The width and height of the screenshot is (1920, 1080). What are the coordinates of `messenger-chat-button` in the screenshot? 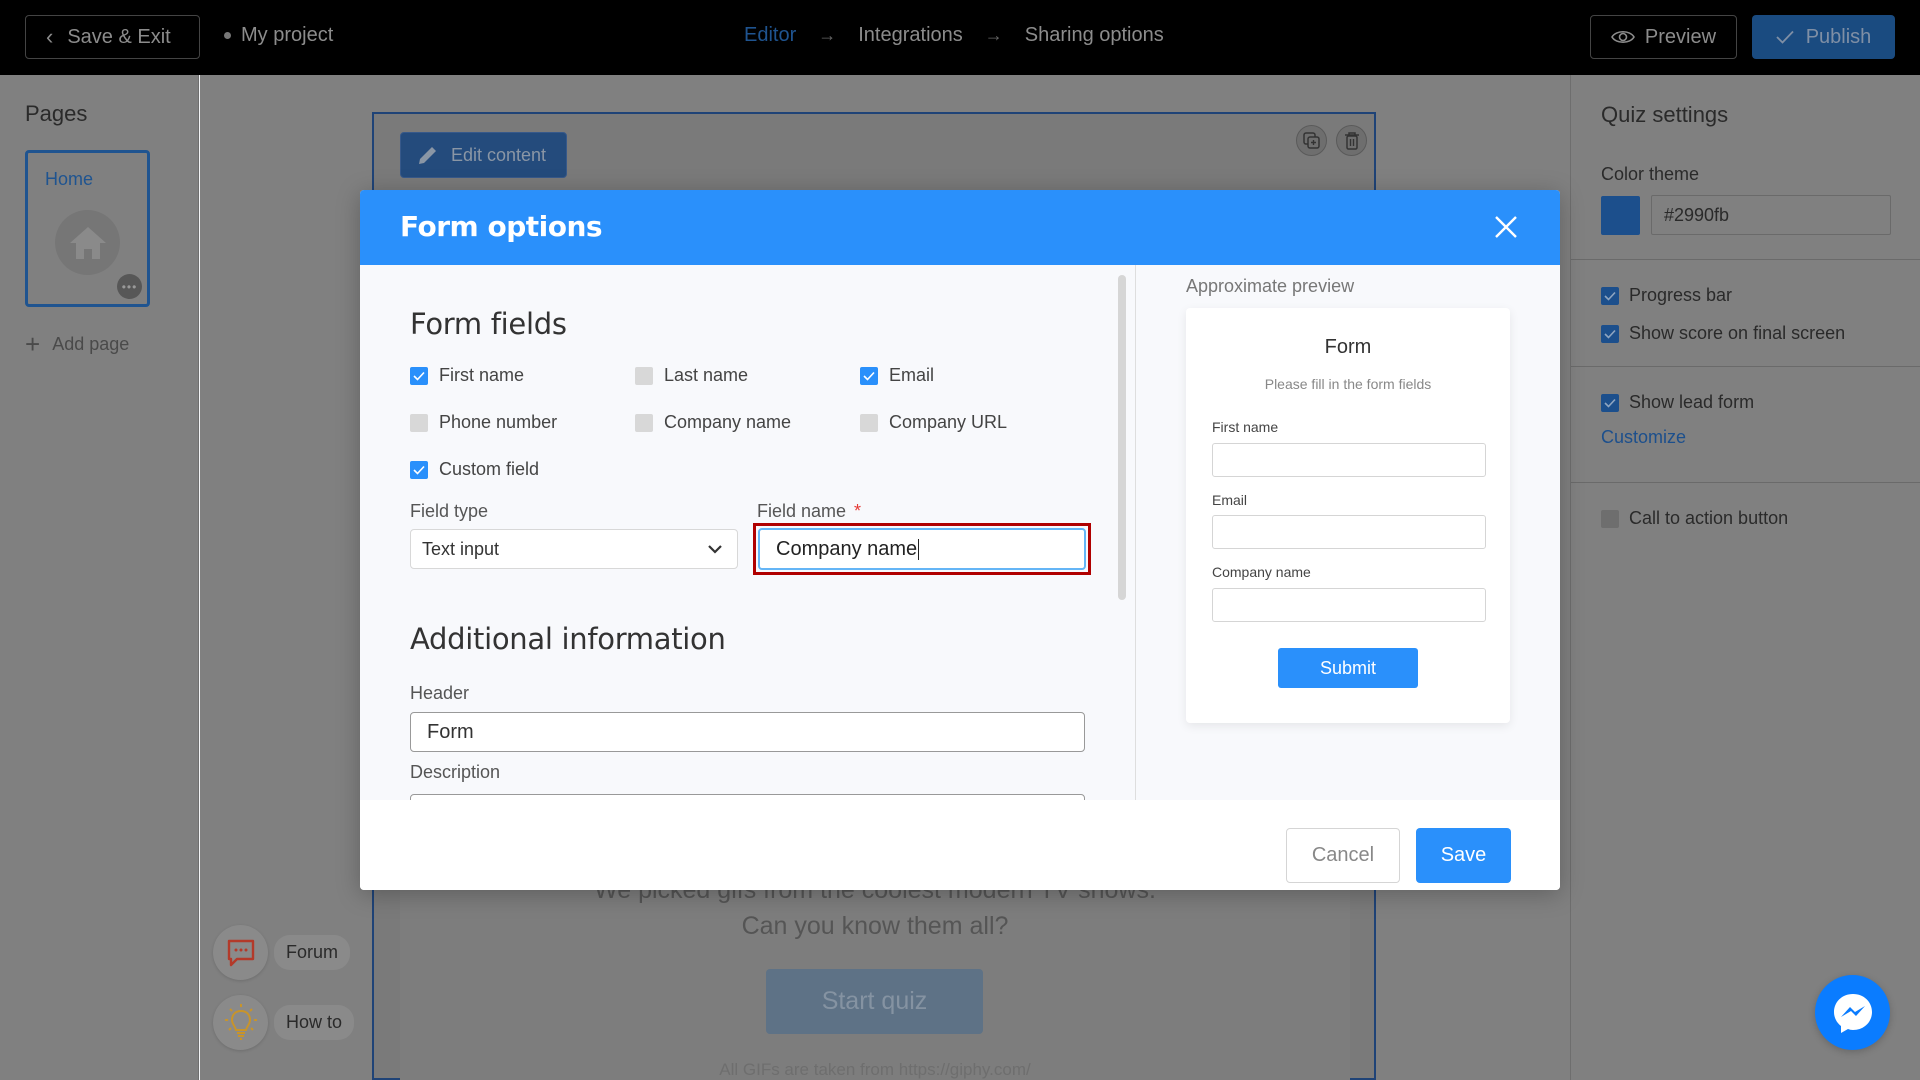 It's located at (1852, 1012).